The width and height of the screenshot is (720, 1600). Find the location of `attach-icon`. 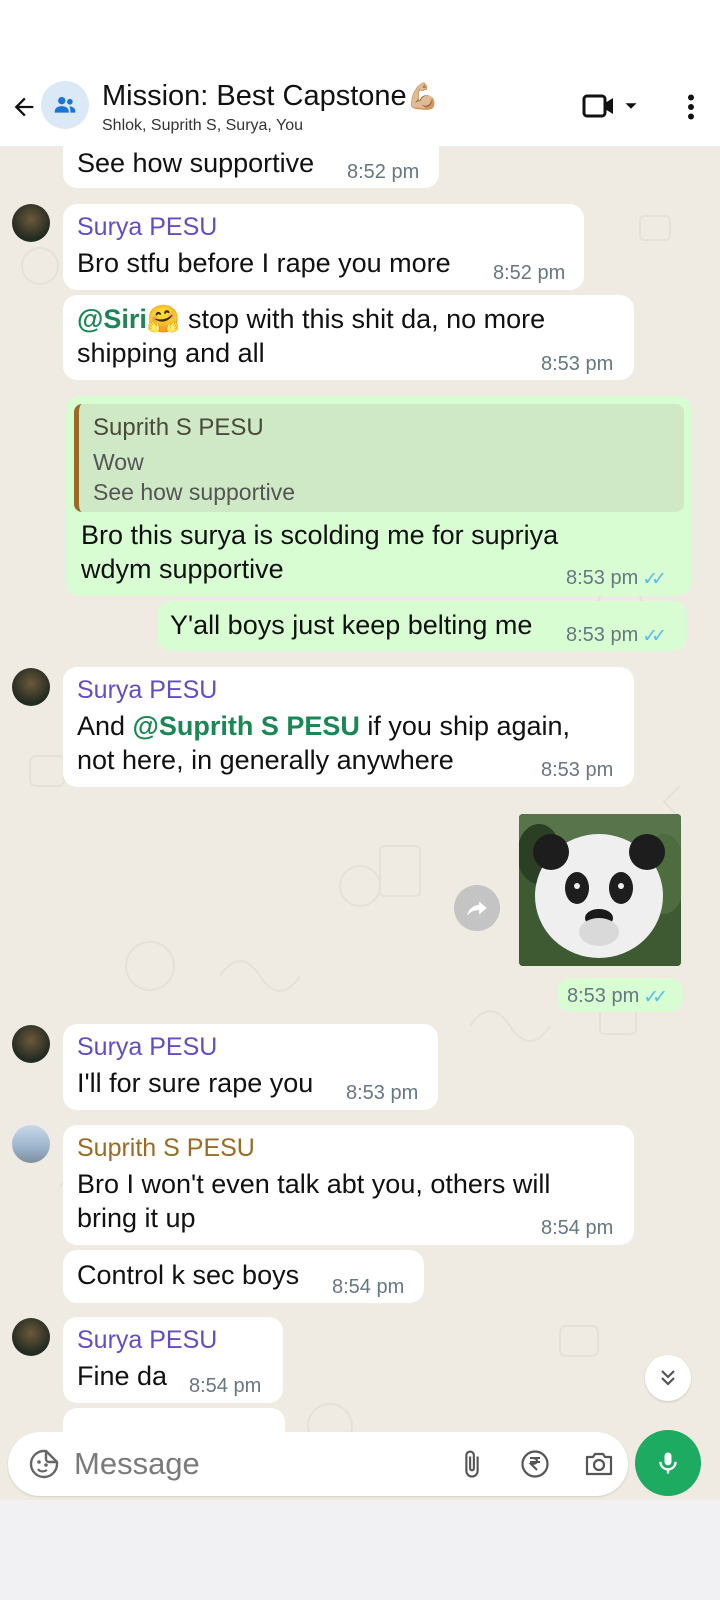

attach-icon is located at coordinates (472, 1464).